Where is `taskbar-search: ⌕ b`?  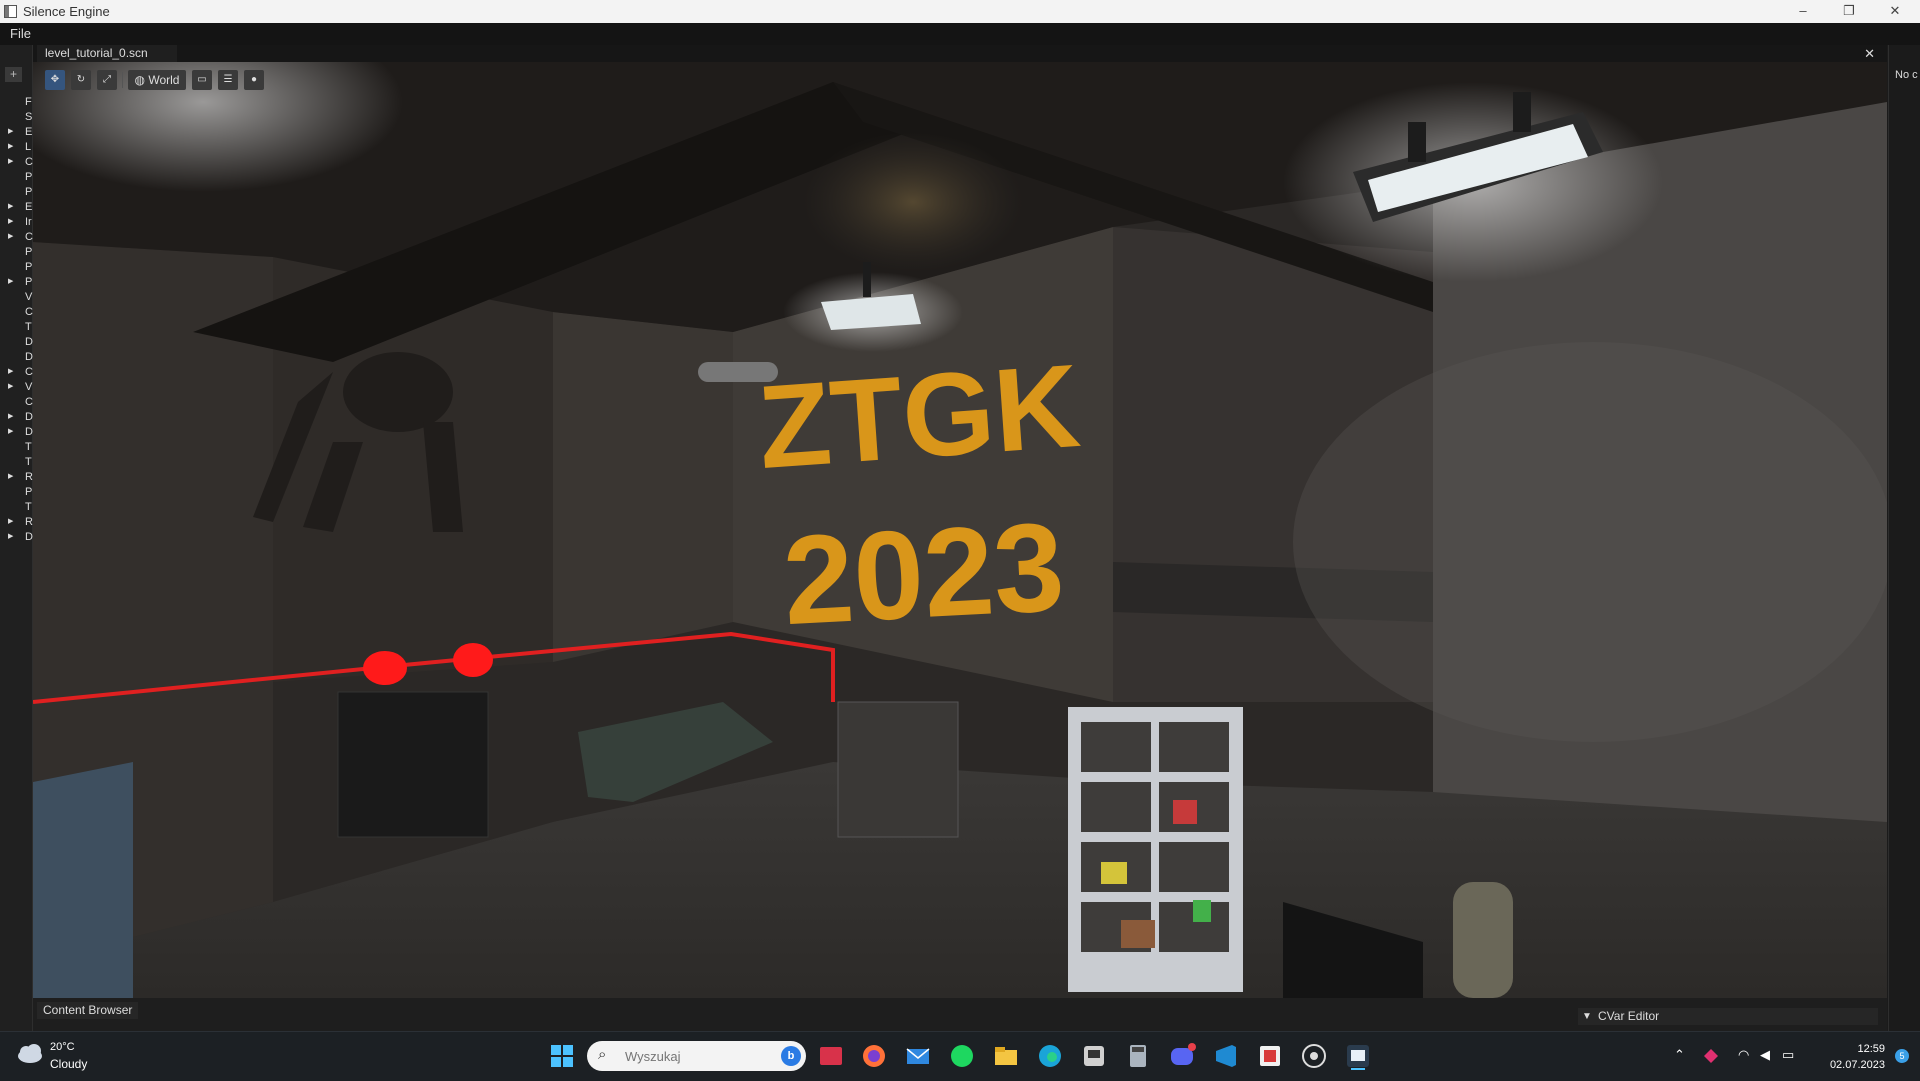
taskbar-search: ⌕ b is located at coordinates (696, 1056).